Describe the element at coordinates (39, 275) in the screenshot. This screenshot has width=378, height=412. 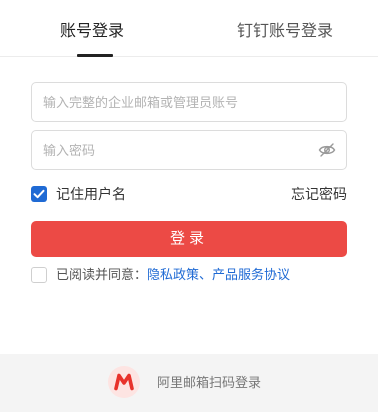
I see `agreement-checkbox` at that location.